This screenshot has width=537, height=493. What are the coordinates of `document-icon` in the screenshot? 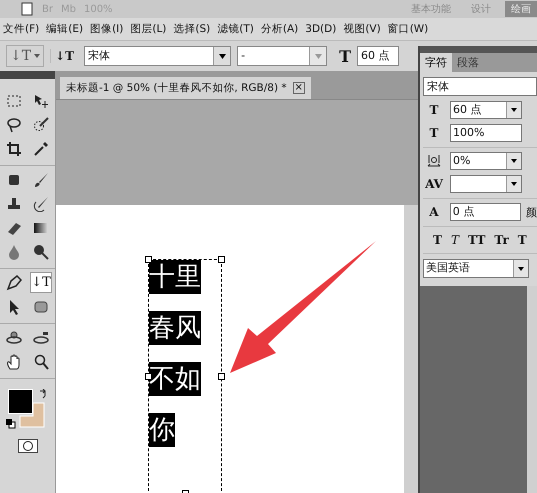 It's located at (27, 9).